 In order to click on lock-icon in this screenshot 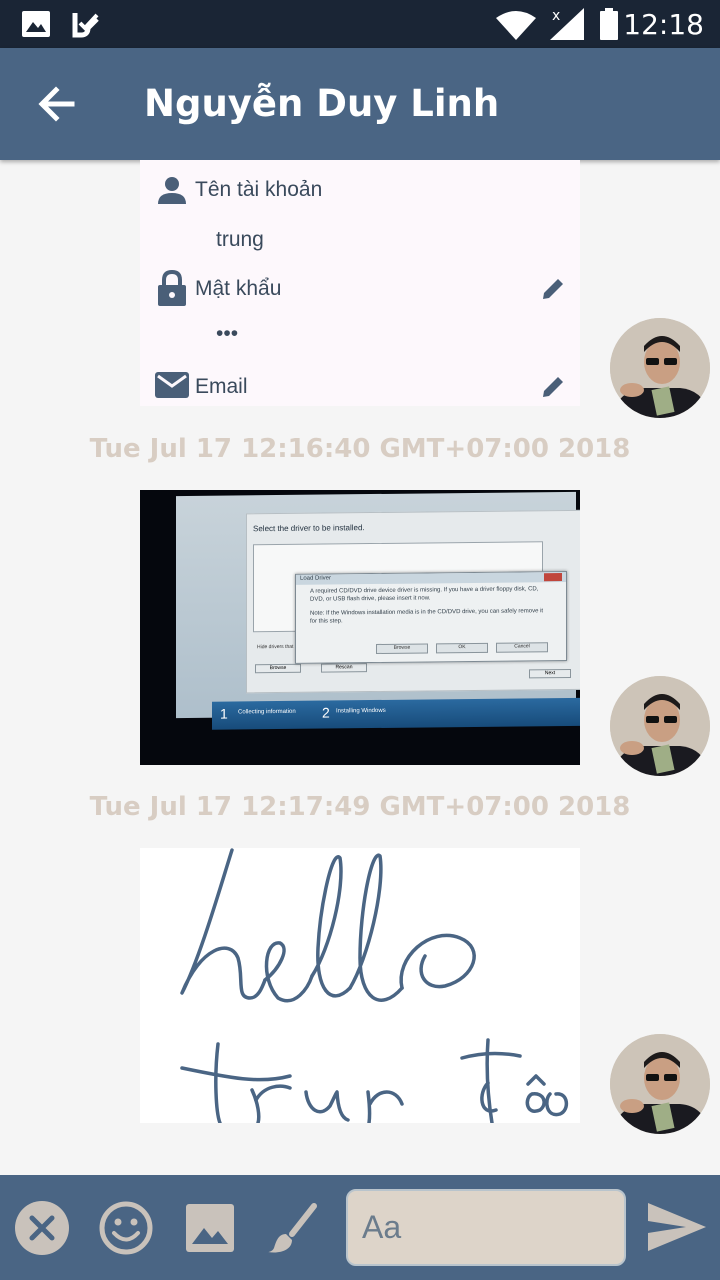, I will do `click(172, 288)`.